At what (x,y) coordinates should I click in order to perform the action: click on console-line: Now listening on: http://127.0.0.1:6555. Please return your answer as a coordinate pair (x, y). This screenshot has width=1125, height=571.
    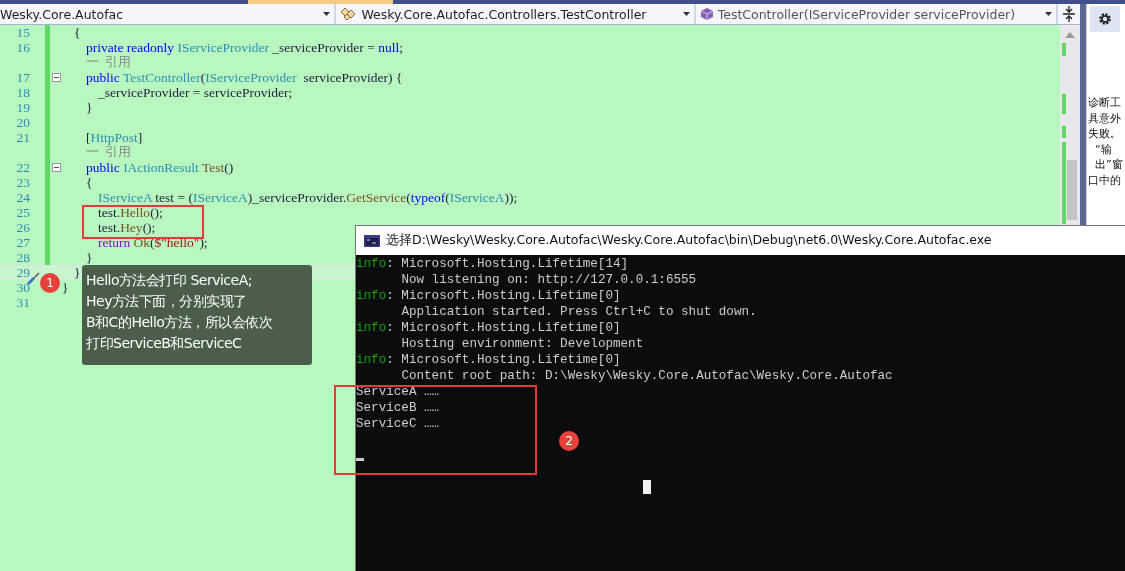
    Looking at the image, I should click on (548, 280).